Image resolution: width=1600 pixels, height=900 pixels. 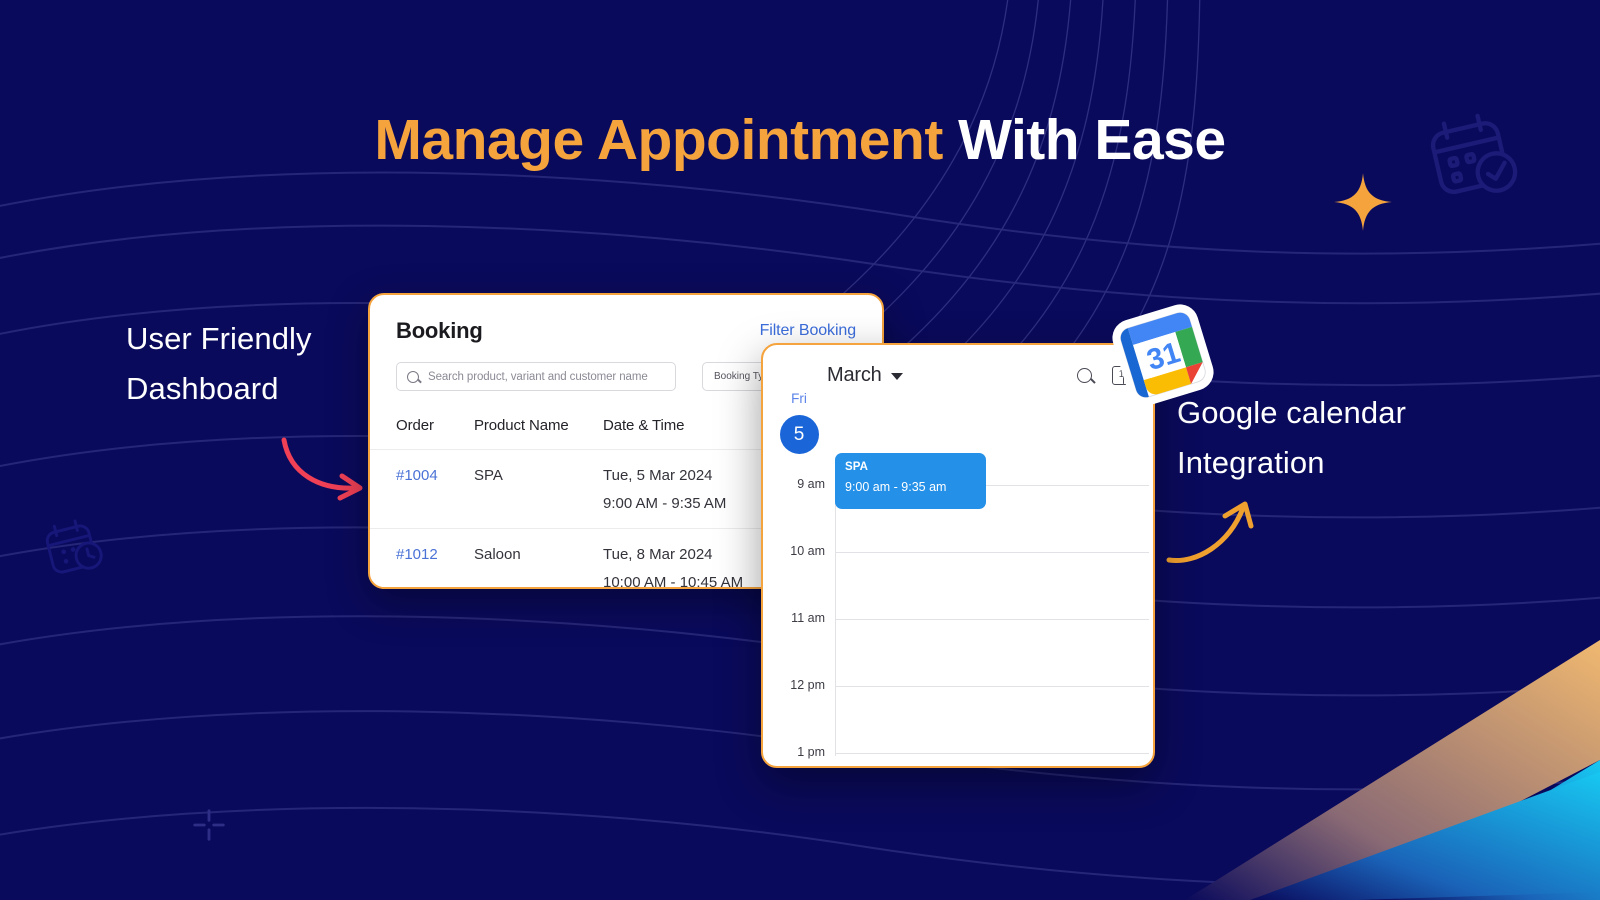 I want to click on month-label: March, so click(x=854, y=374).